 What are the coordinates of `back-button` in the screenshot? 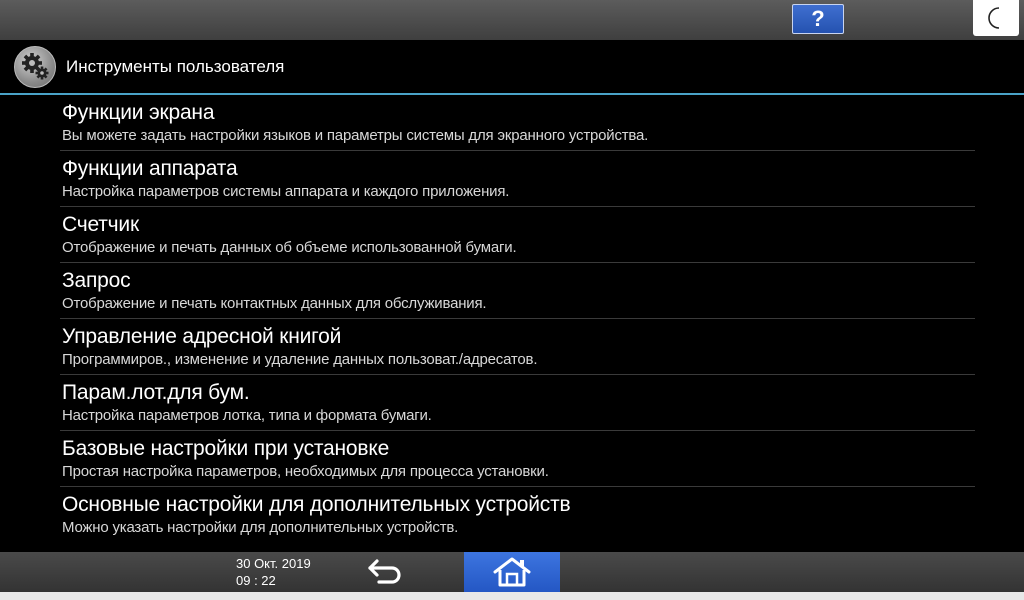 It's located at (385, 572).